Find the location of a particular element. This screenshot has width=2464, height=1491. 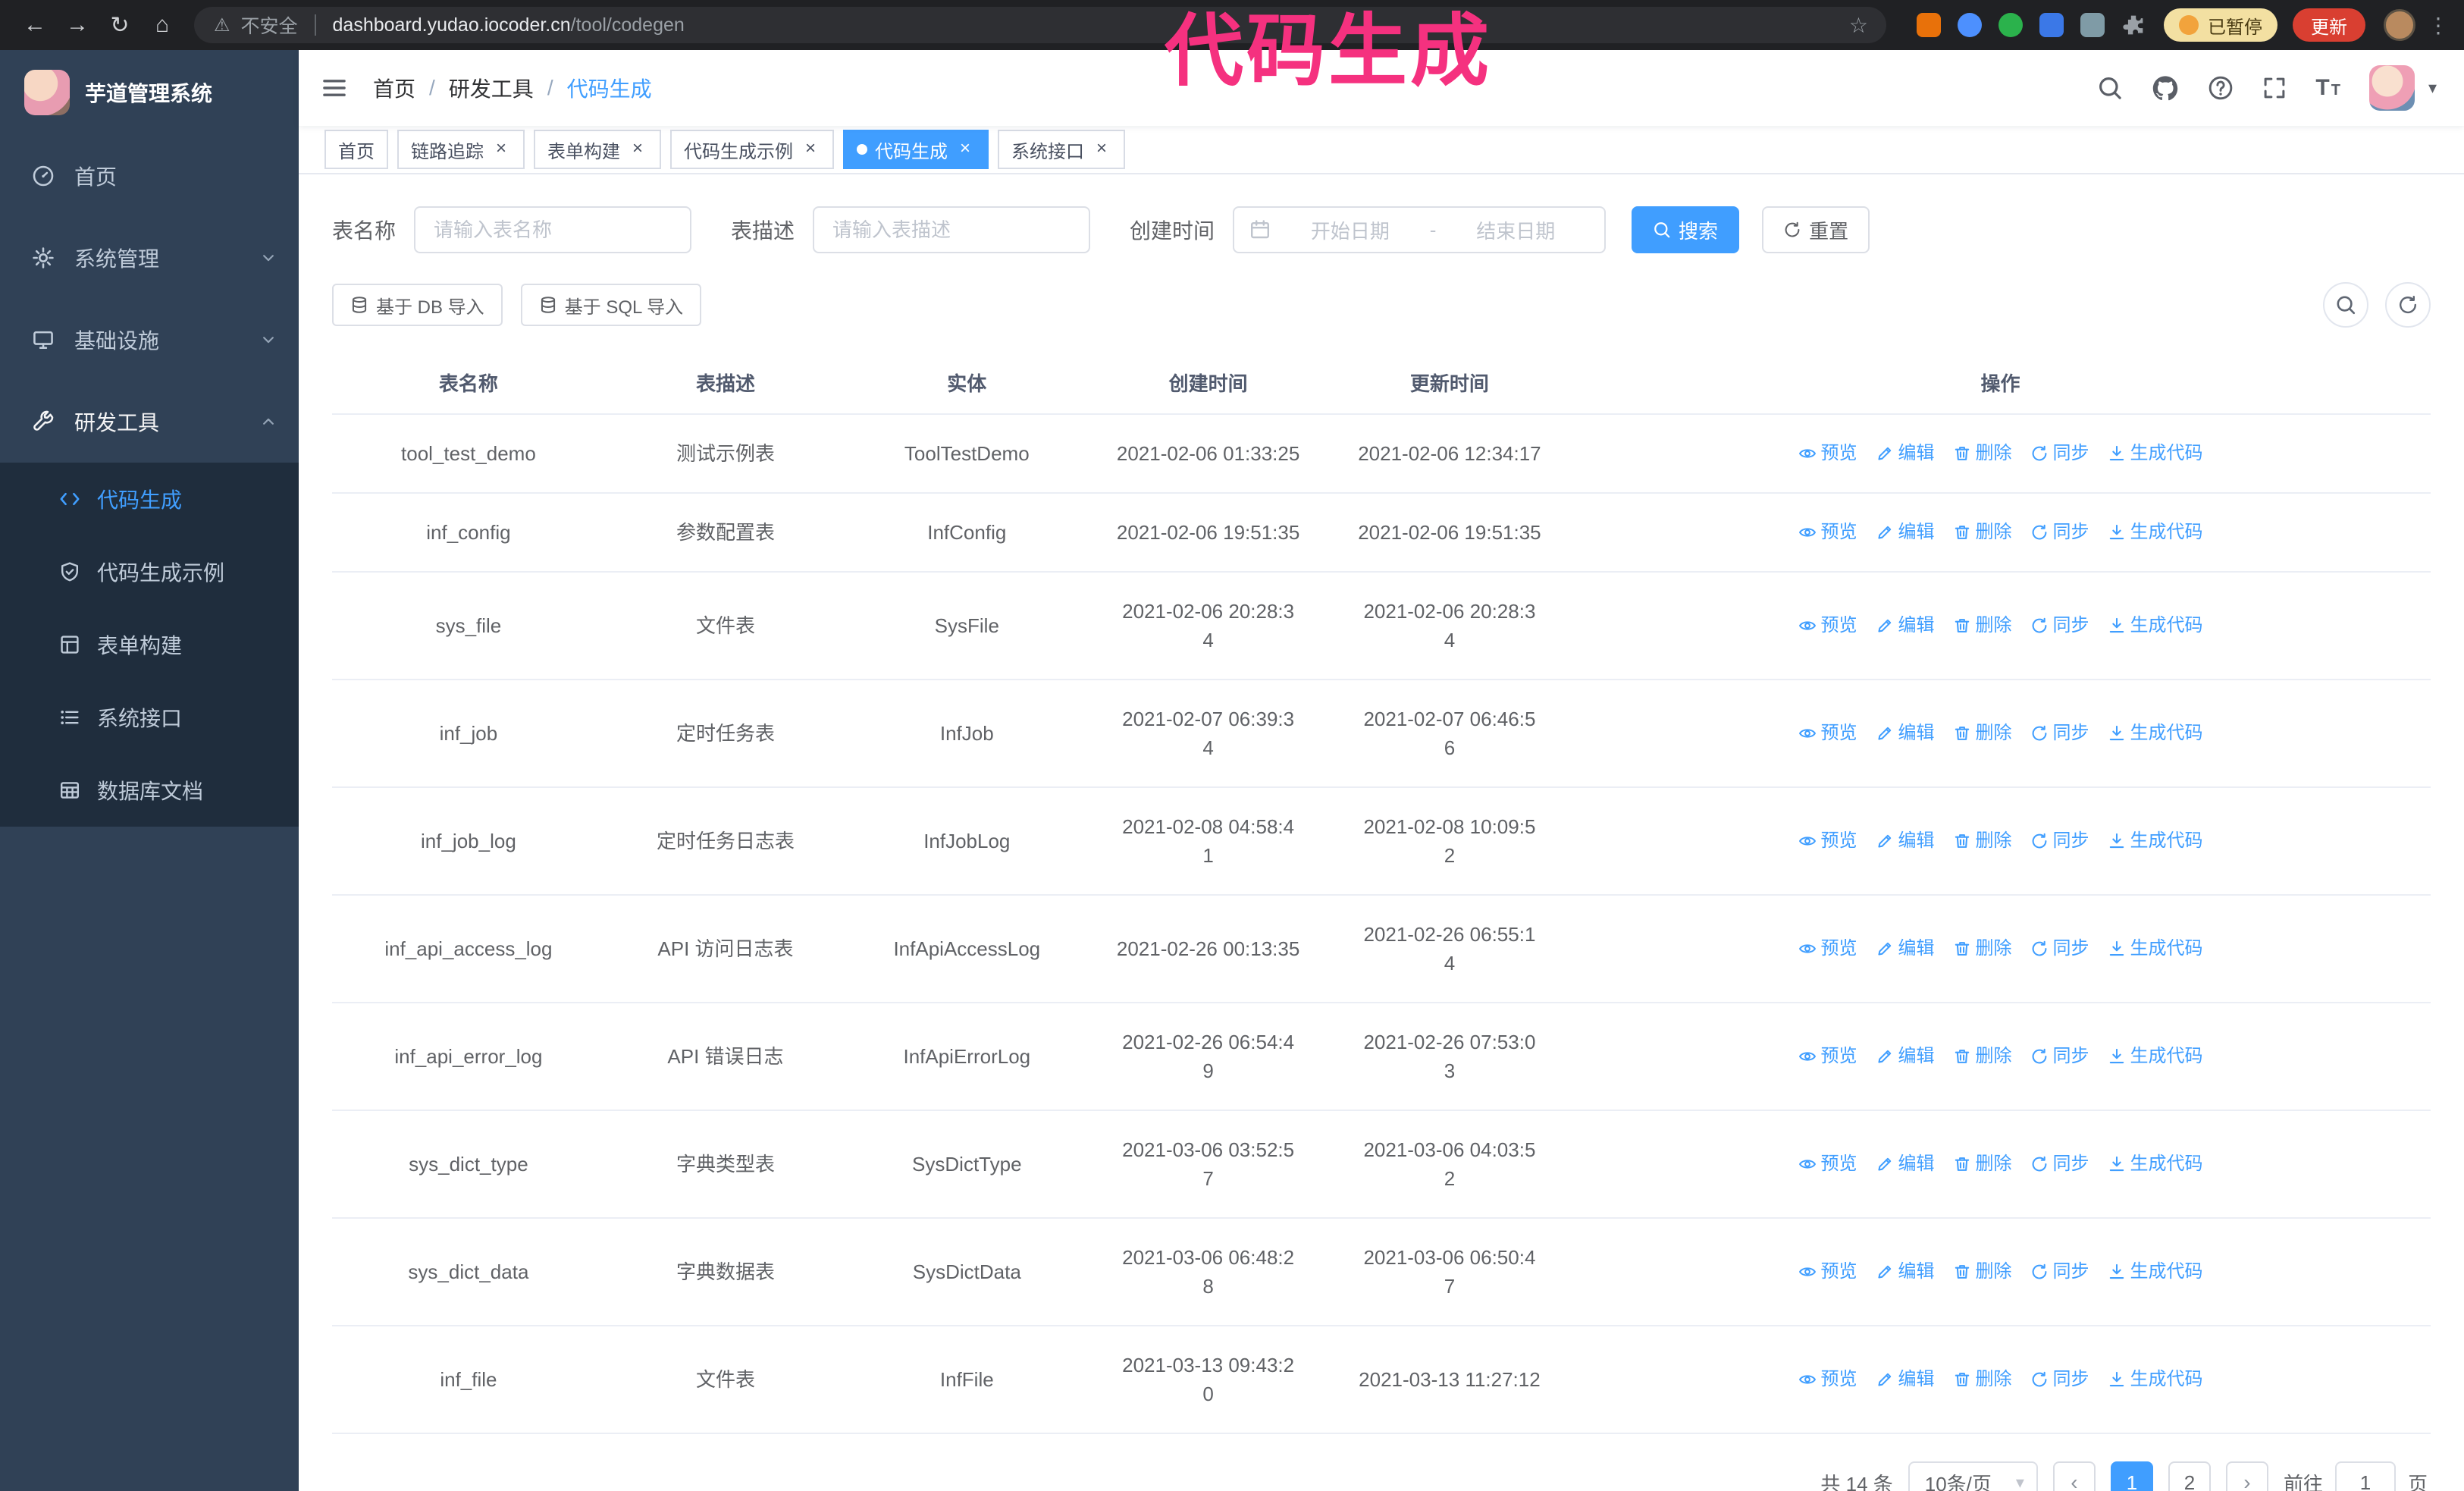

bookmark-star-icon: ☆ is located at coordinates (1859, 25).